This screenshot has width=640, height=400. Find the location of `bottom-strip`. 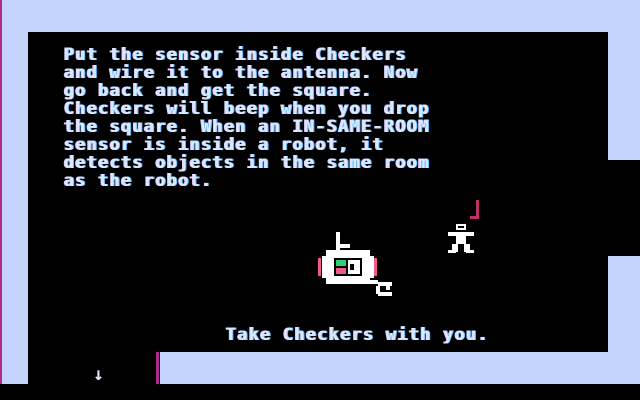

bottom-strip is located at coordinates (320, 392).